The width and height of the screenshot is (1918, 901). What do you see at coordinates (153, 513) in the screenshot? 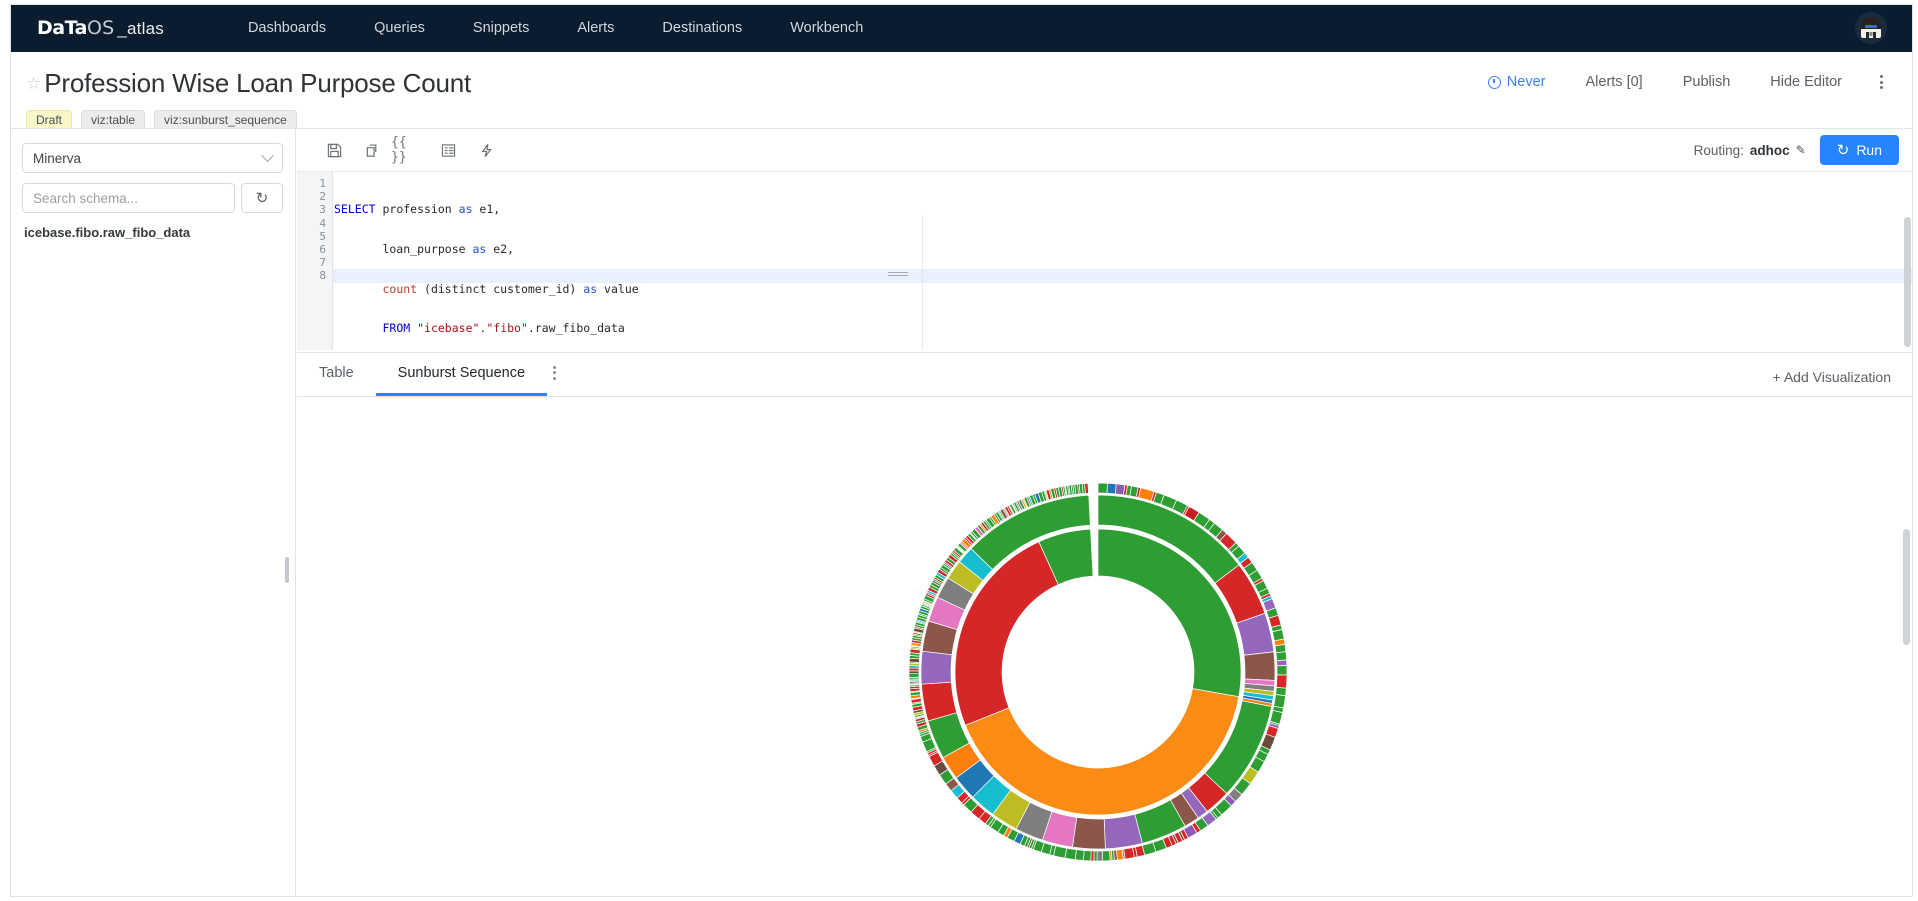
I see `schema-sidebar: Minerva ↻ icebase.fibo.raw_fibo_data` at bounding box center [153, 513].